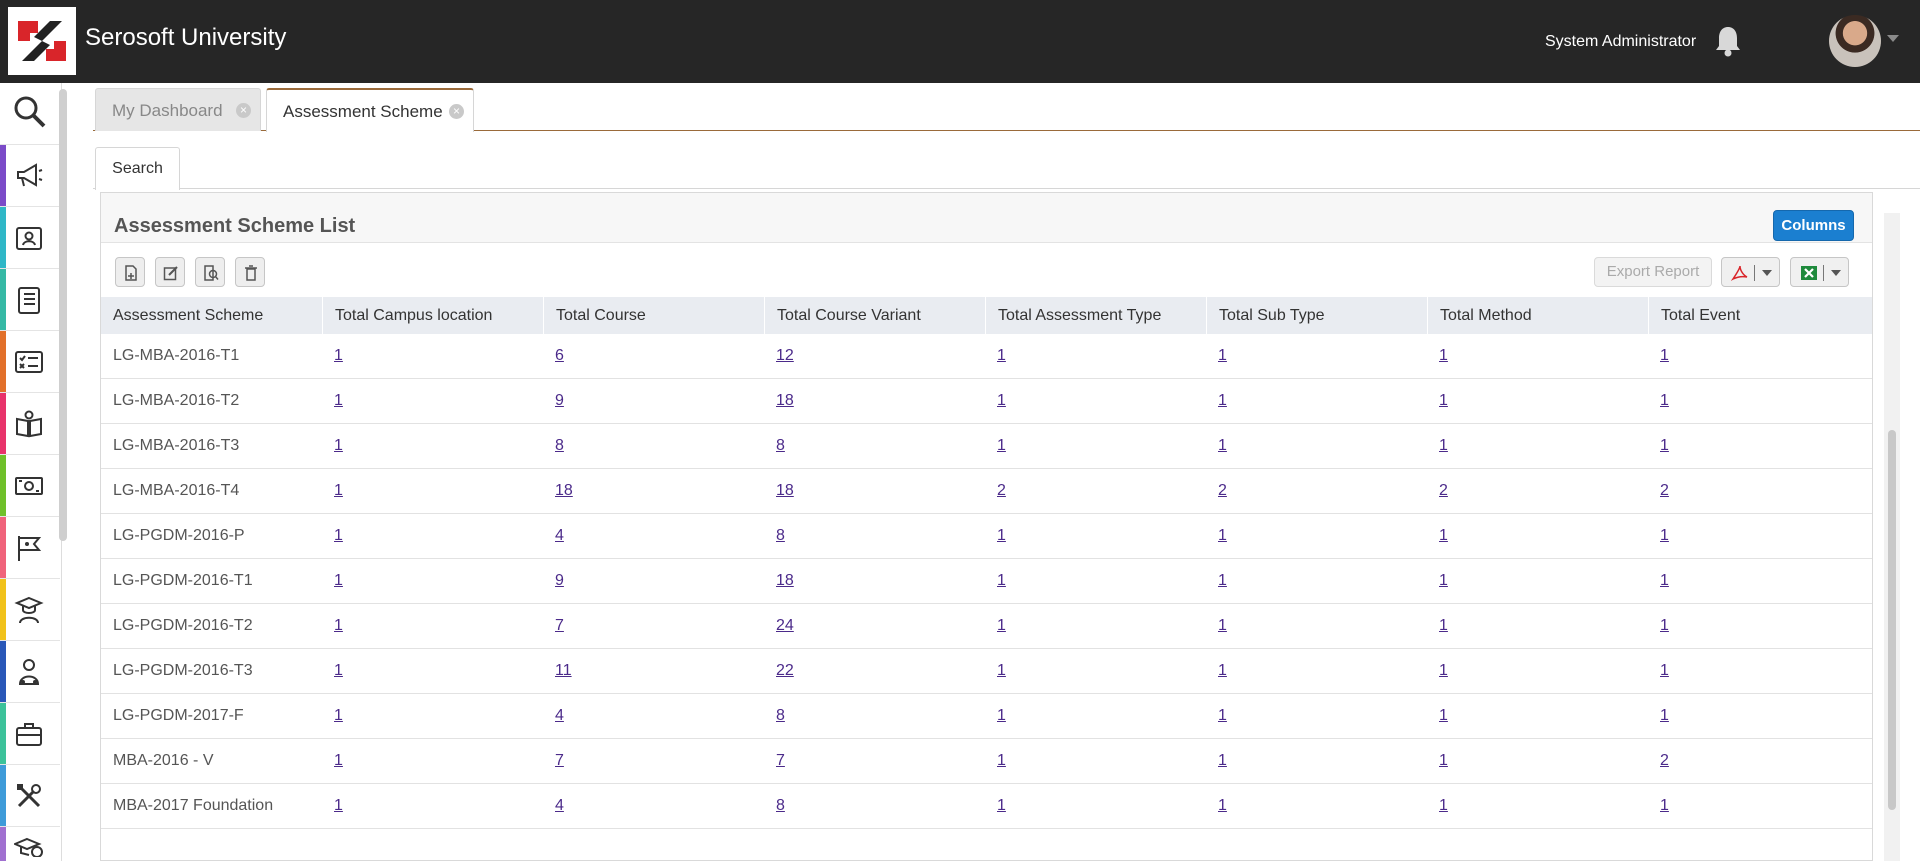  Describe the element at coordinates (986, 491) in the screenshot. I see `table-row: LG-MBA-2016-T4 1 18 18 2 2 2 2` at that location.